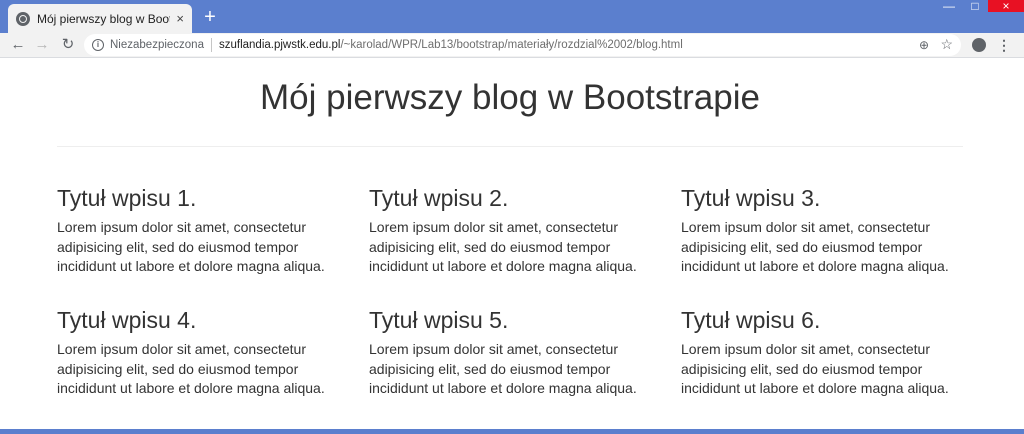  What do you see at coordinates (946, 44) in the screenshot?
I see `bookmark-star-icon: ☆` at bounding box center [946, 44].